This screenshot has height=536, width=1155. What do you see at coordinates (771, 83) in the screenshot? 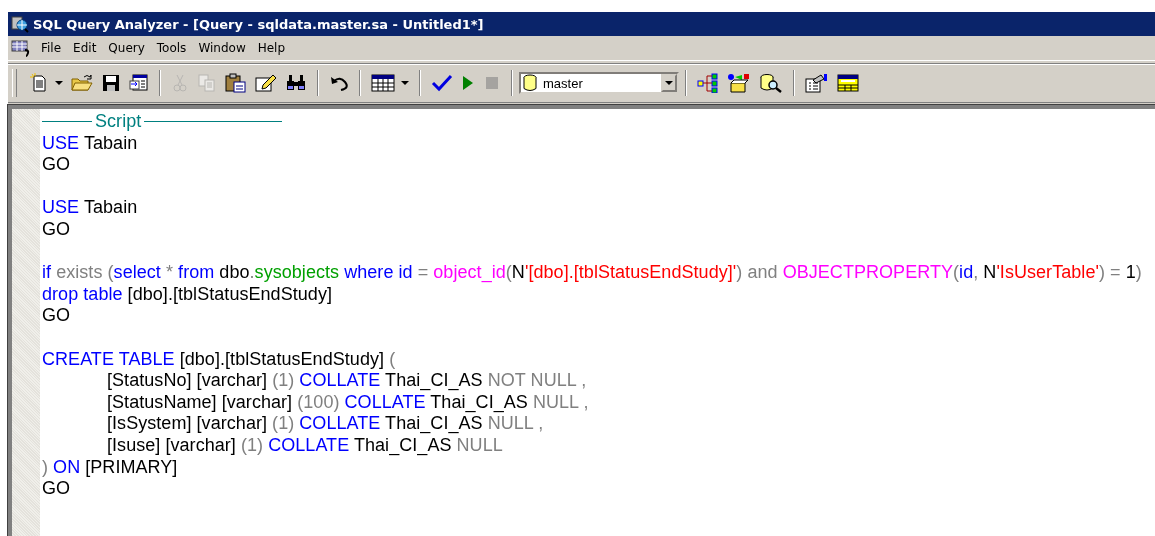
I see `database-search-icon` at bounding box center [771, 83].